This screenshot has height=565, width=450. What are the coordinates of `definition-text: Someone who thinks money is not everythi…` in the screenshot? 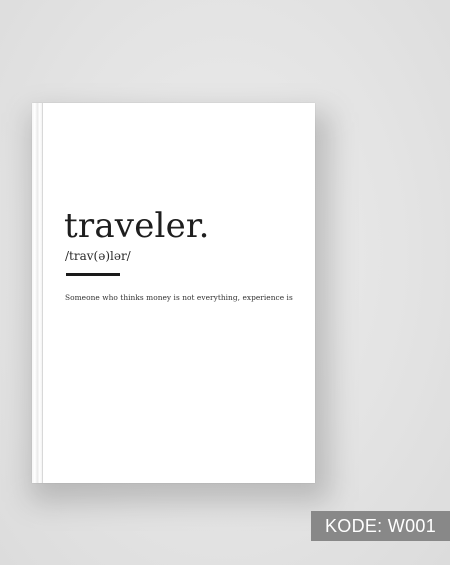 It's located at (179, 297).